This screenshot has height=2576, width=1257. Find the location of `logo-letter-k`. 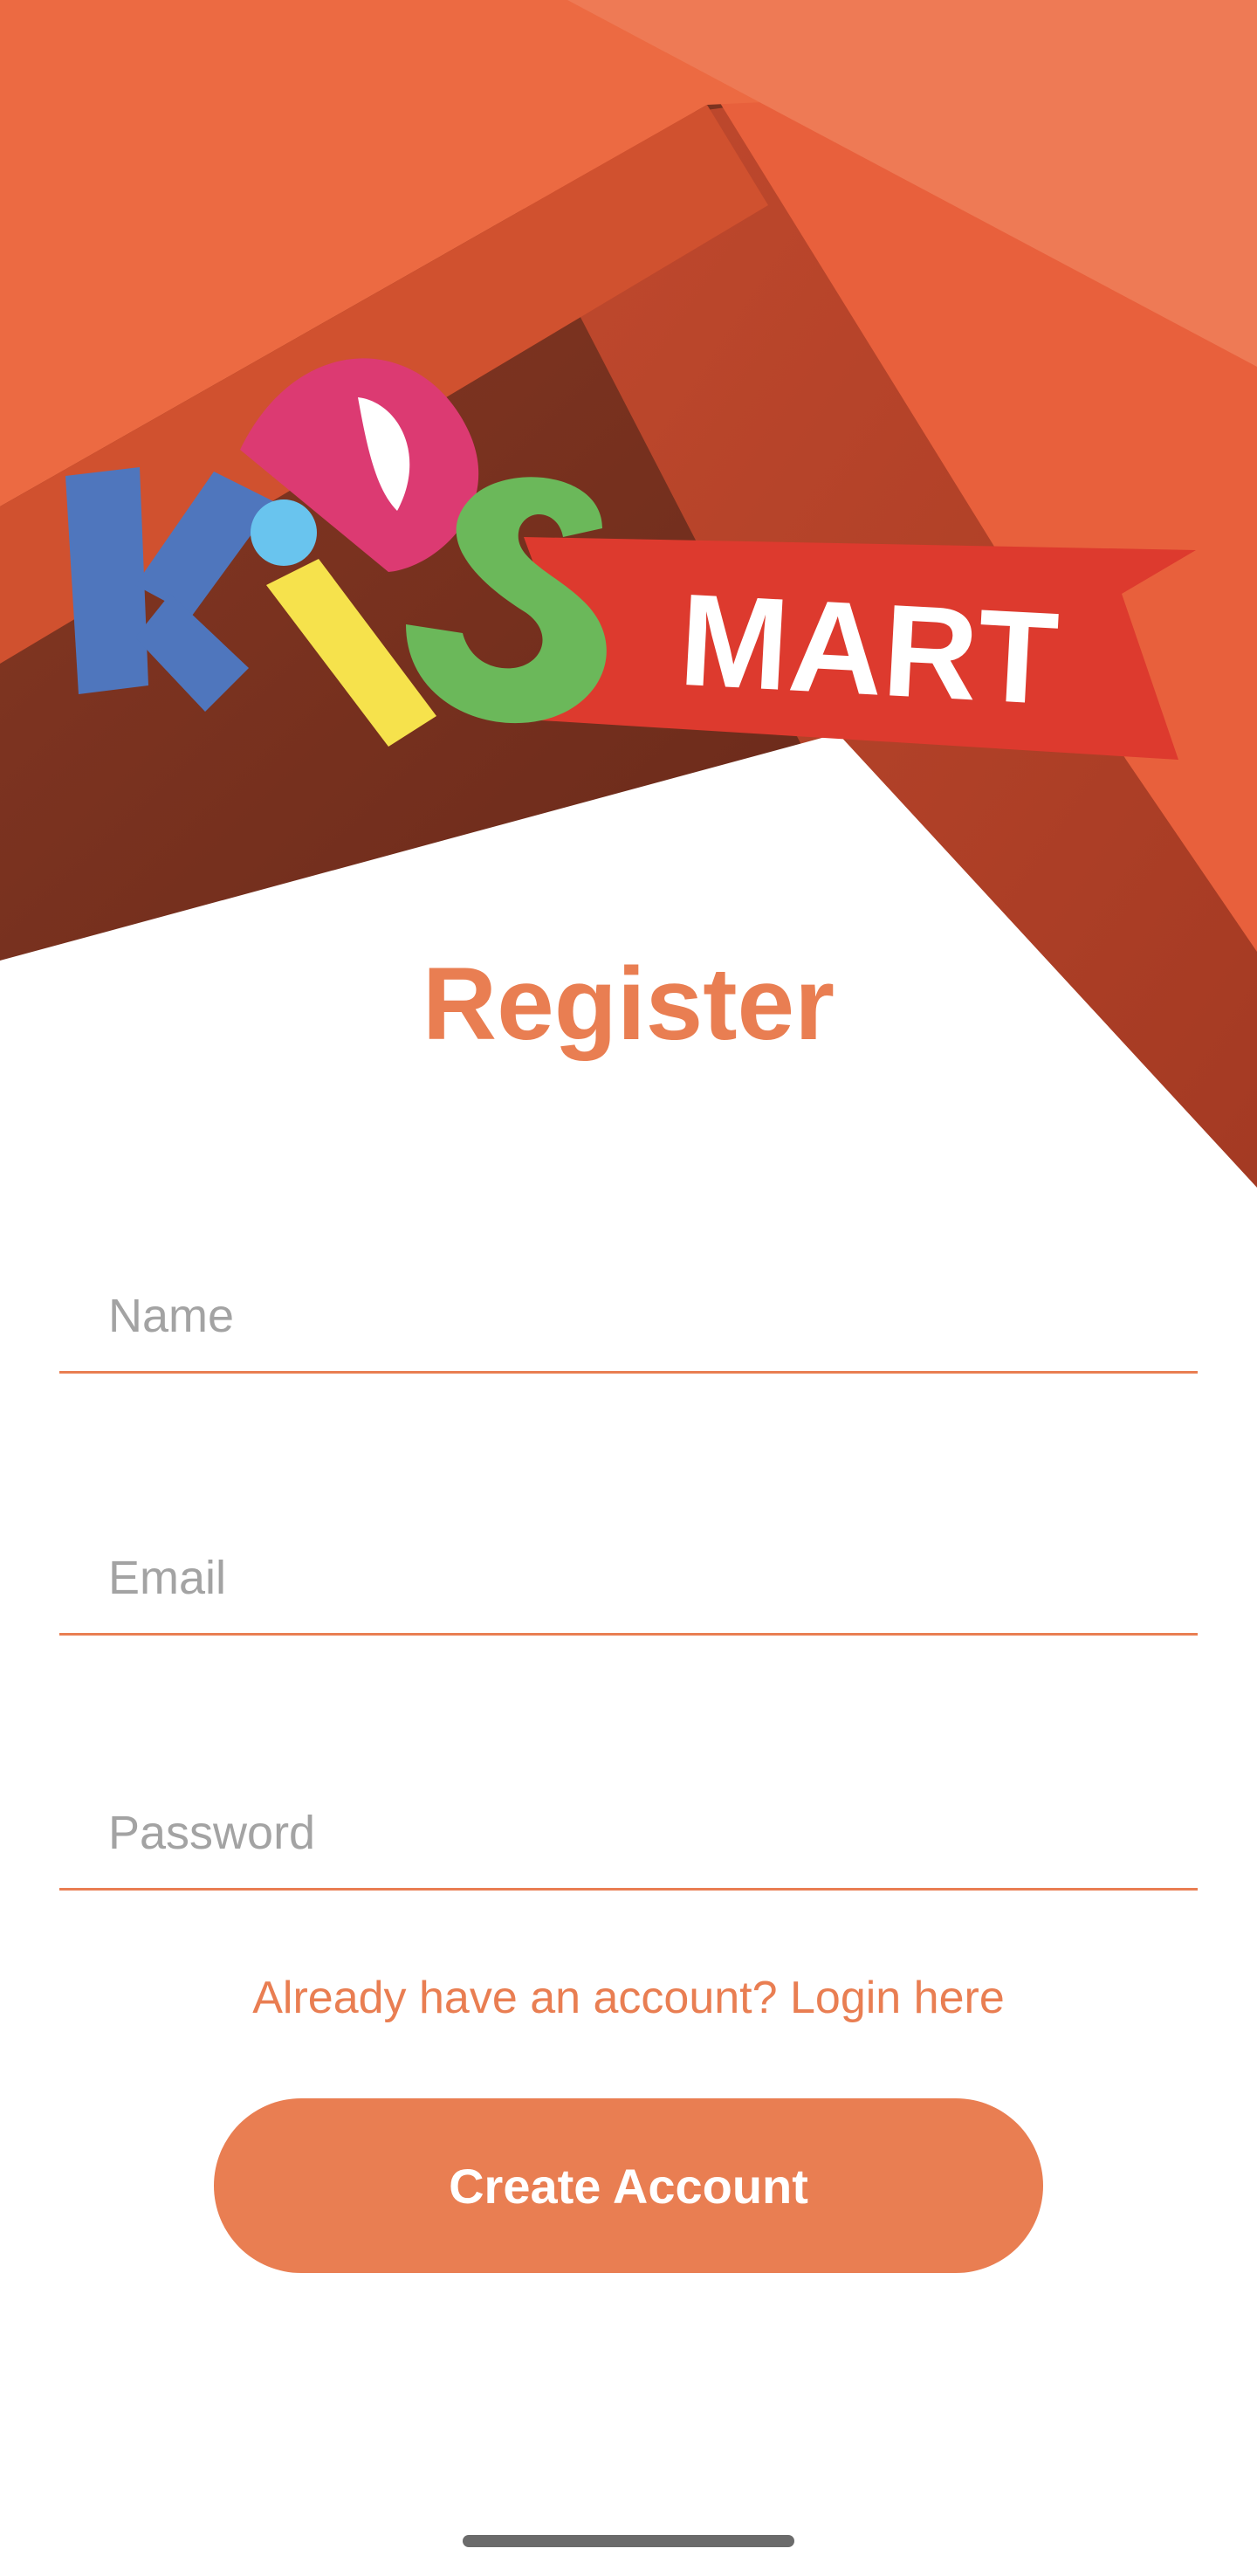

logo-letter-k is located at coordinates (170, 589).